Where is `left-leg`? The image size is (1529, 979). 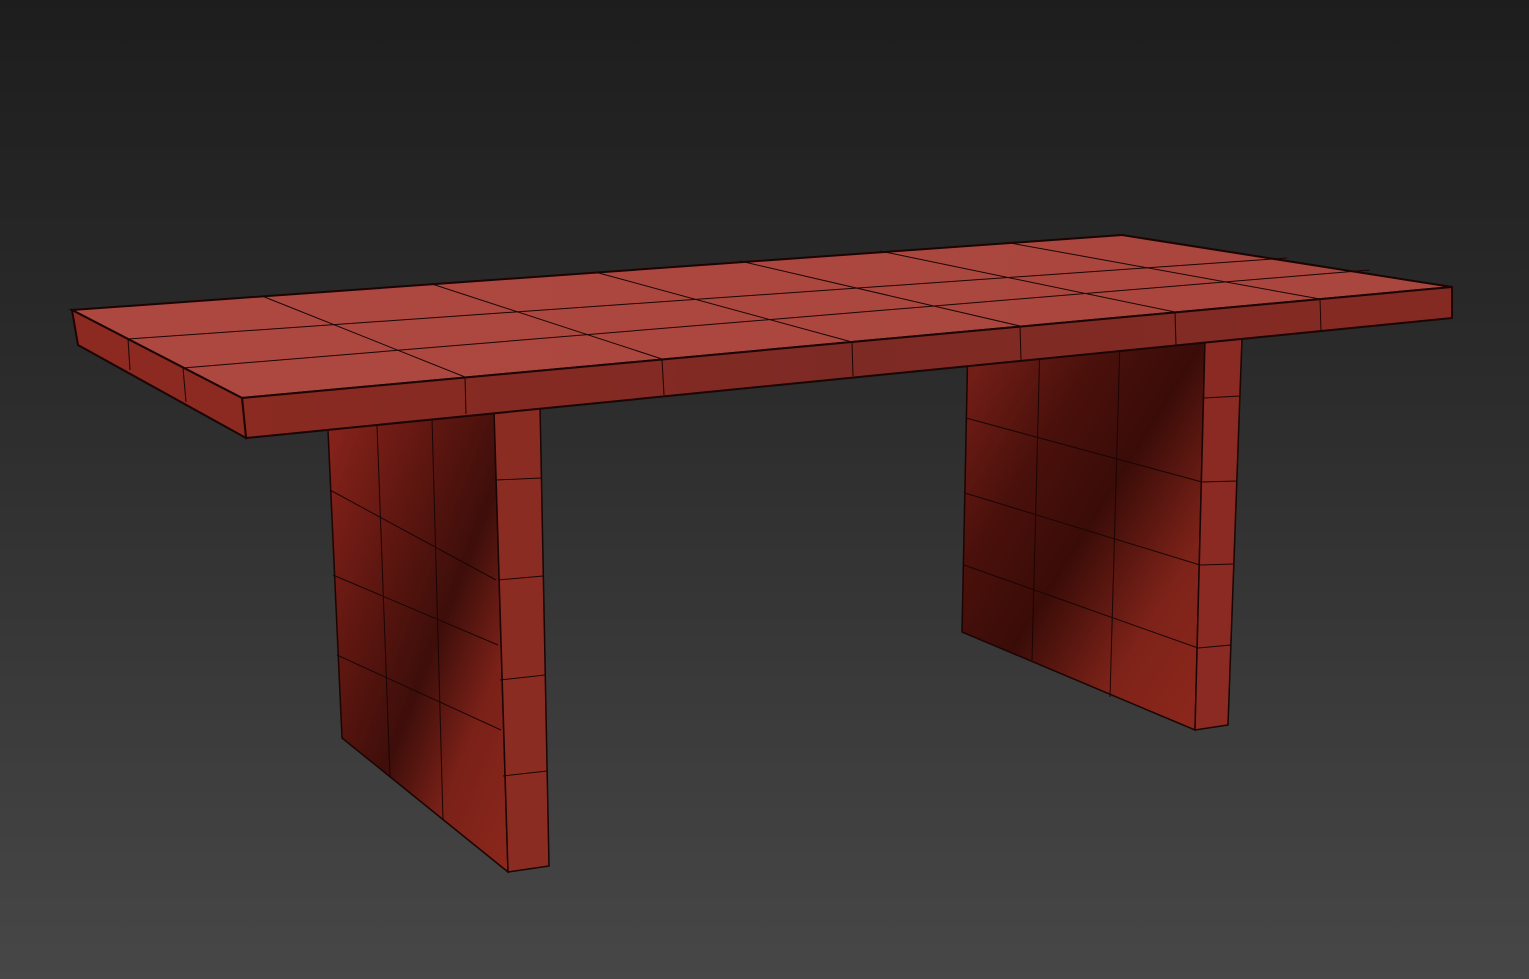
left-leg is located at coordinates (438, 639).